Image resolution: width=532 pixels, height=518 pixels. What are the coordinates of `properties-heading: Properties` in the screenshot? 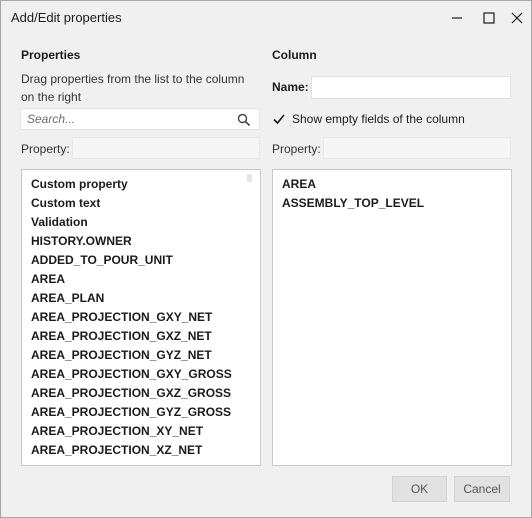 It's located at (51, 55).